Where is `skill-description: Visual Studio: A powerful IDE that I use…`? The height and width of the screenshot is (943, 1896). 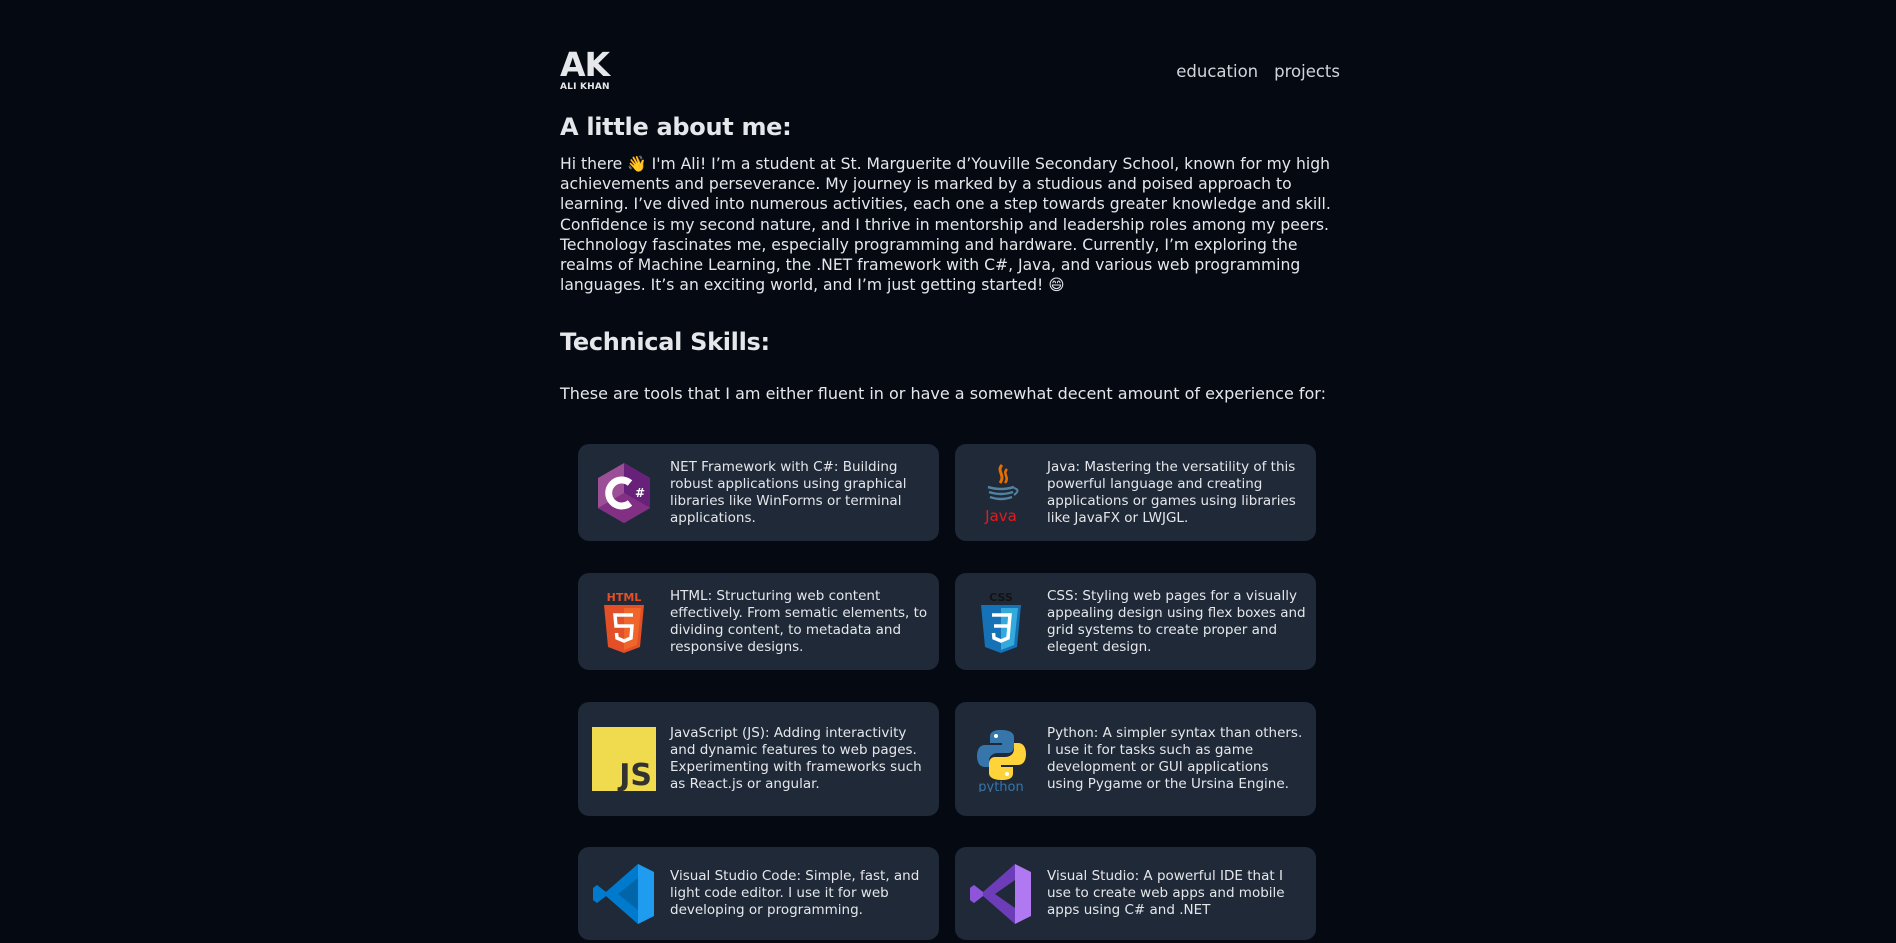
skill-description: Visual Studio: A powerful IDE that I use… is located at coordinates (1166, 893).